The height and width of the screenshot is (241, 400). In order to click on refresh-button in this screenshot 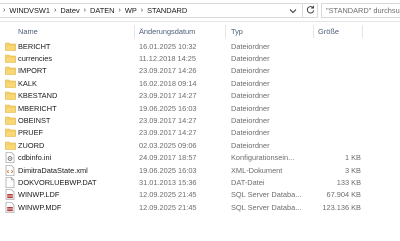, I will do `click(310, 10)`.